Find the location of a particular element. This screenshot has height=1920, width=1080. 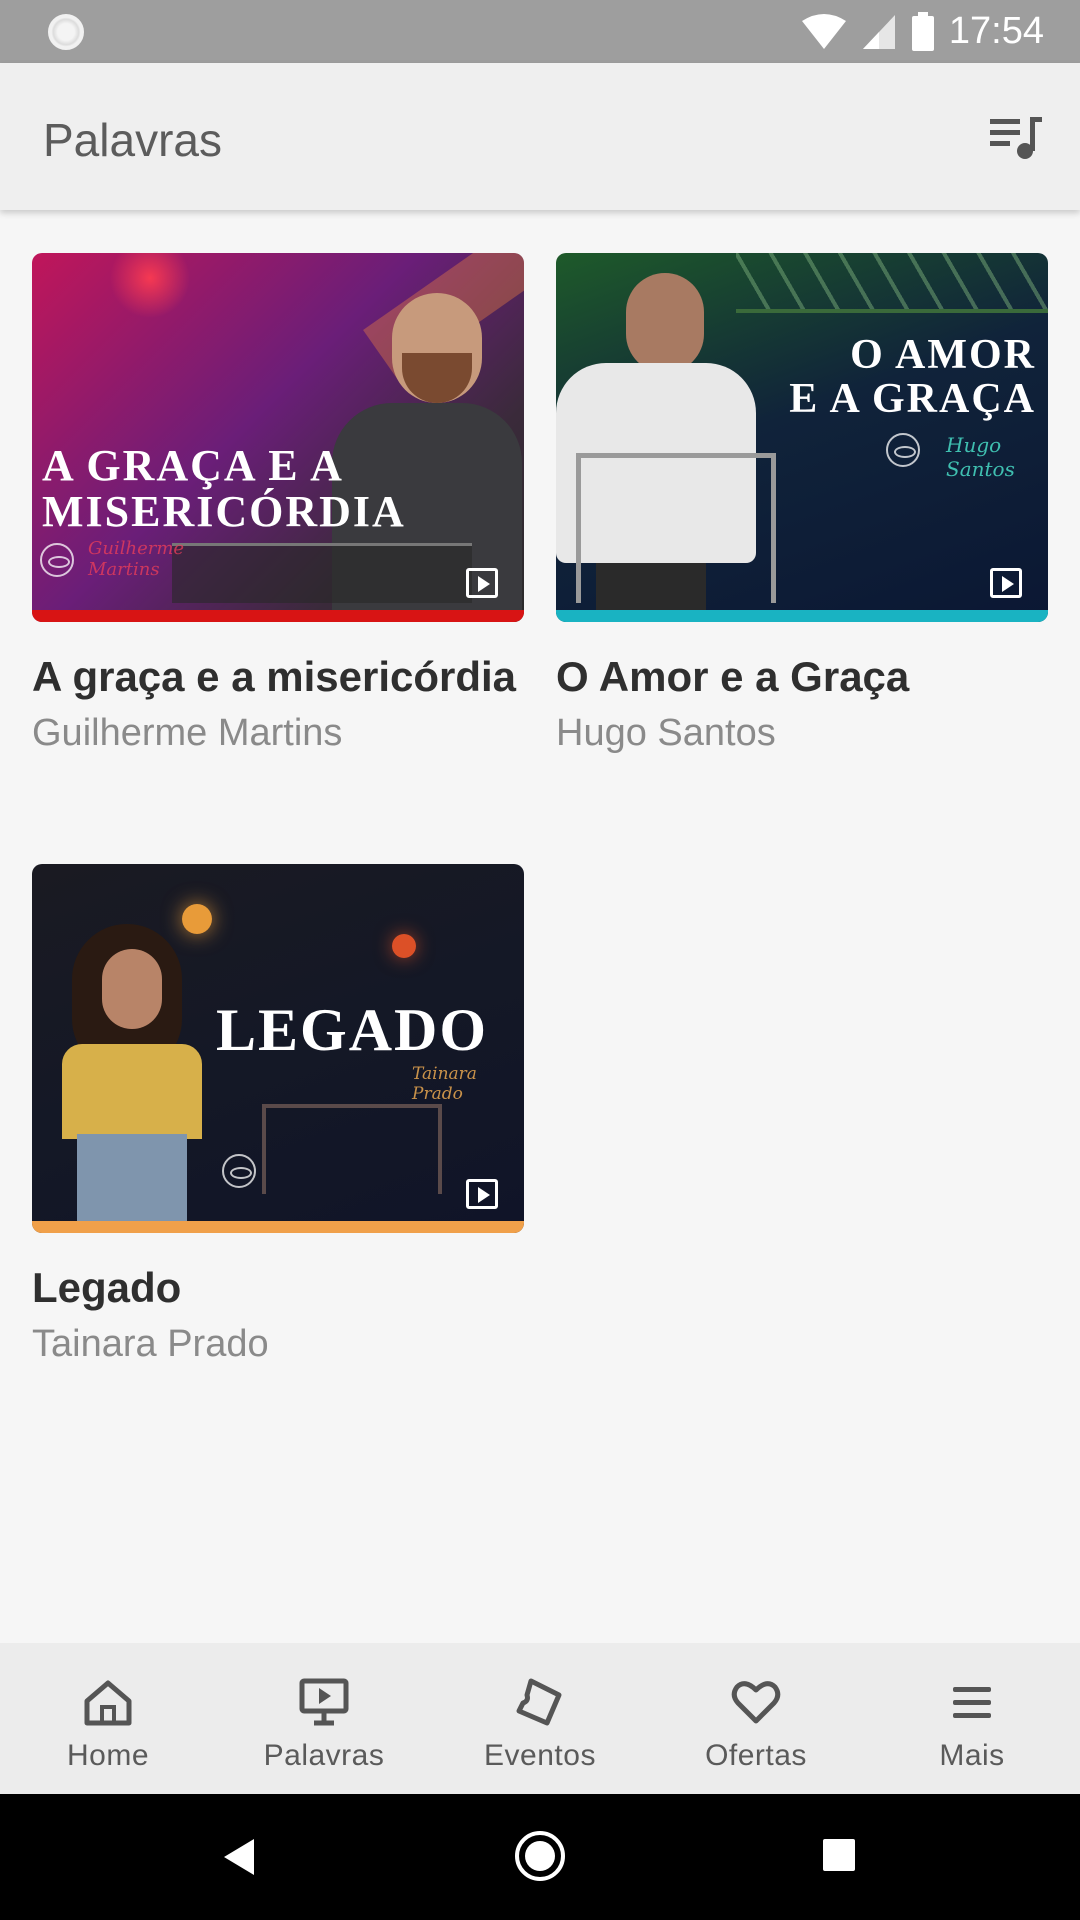

thumbnail-signature: Tainara Prado is located at coordinates (444, 1084).